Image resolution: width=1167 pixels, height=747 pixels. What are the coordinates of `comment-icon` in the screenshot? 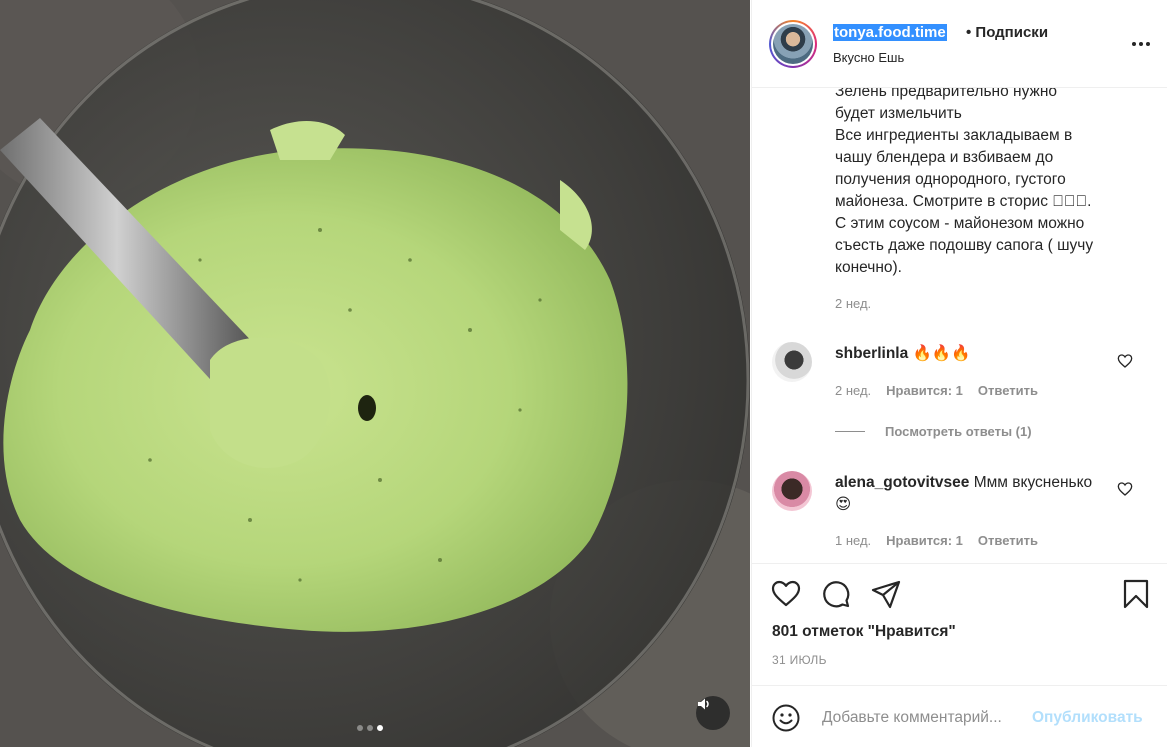 It's located at (836, 594).